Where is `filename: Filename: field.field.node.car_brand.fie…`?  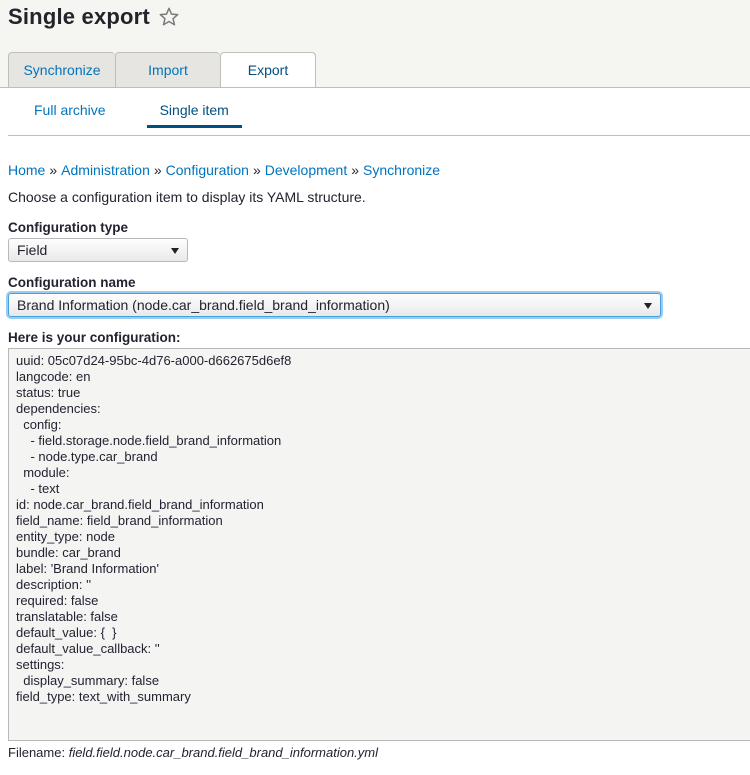
filename: Filename: field.field.node.car_brand.fie… is located at coordinates (193, 752).